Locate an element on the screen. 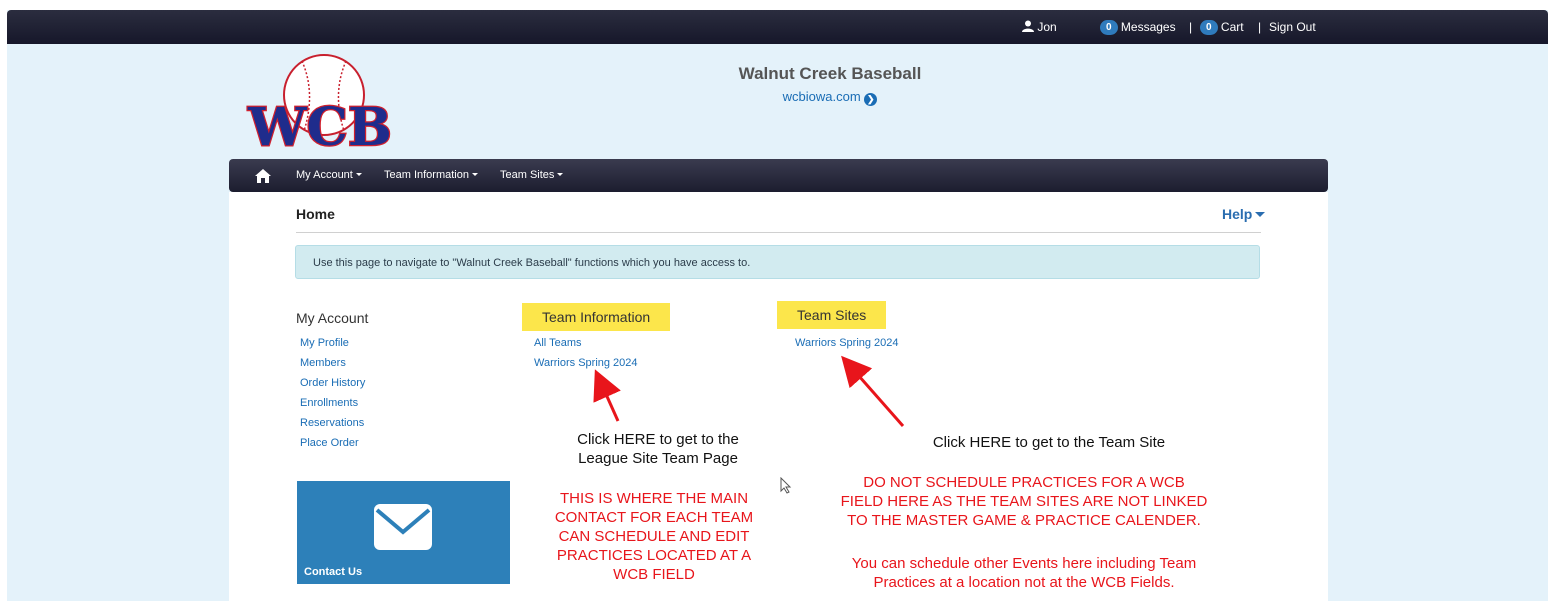 This screenshot has width=1551, height=601. chevron-right-circle-icon: ❯ is located at coordinates (871, 99).